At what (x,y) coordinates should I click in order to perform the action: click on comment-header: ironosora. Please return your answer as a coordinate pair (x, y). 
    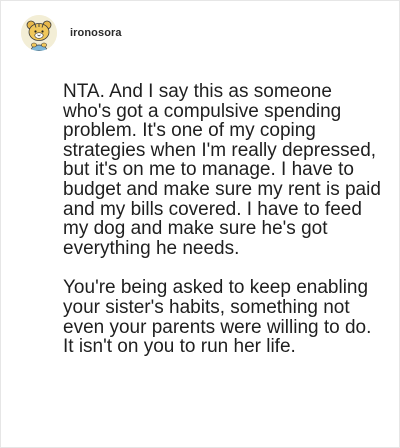
    Looking at the image, I should click on (71, 33).